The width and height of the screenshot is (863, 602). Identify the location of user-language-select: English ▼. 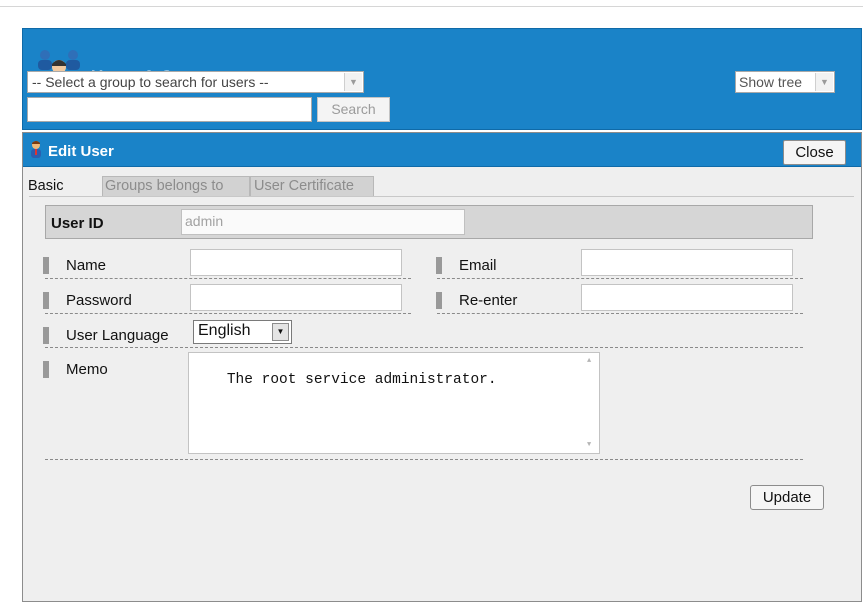
(242, 332).